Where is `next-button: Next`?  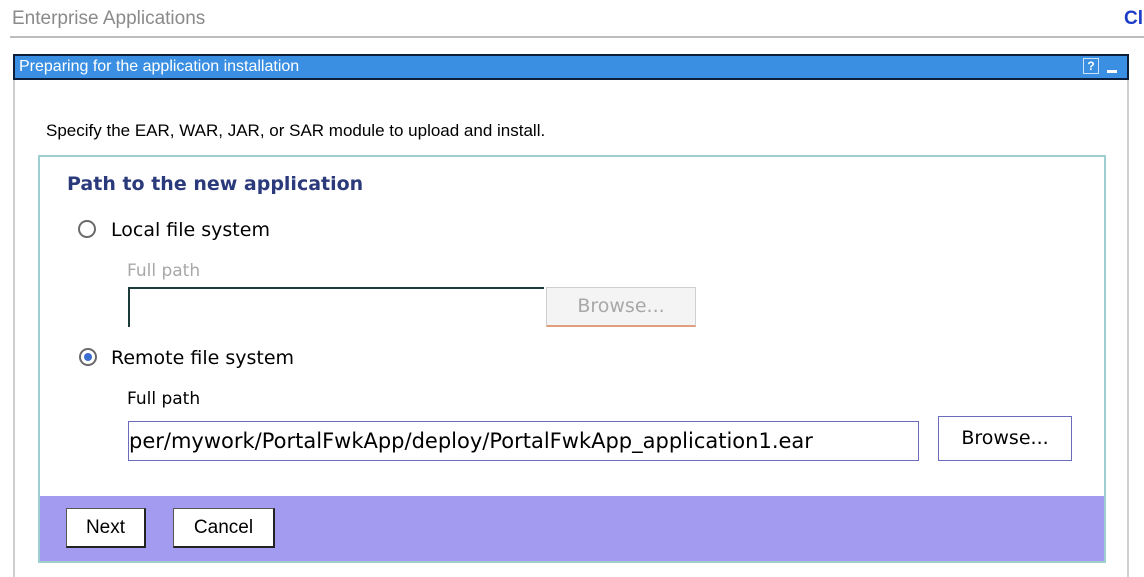
next-button: Next is located at coordinates (106, 528).